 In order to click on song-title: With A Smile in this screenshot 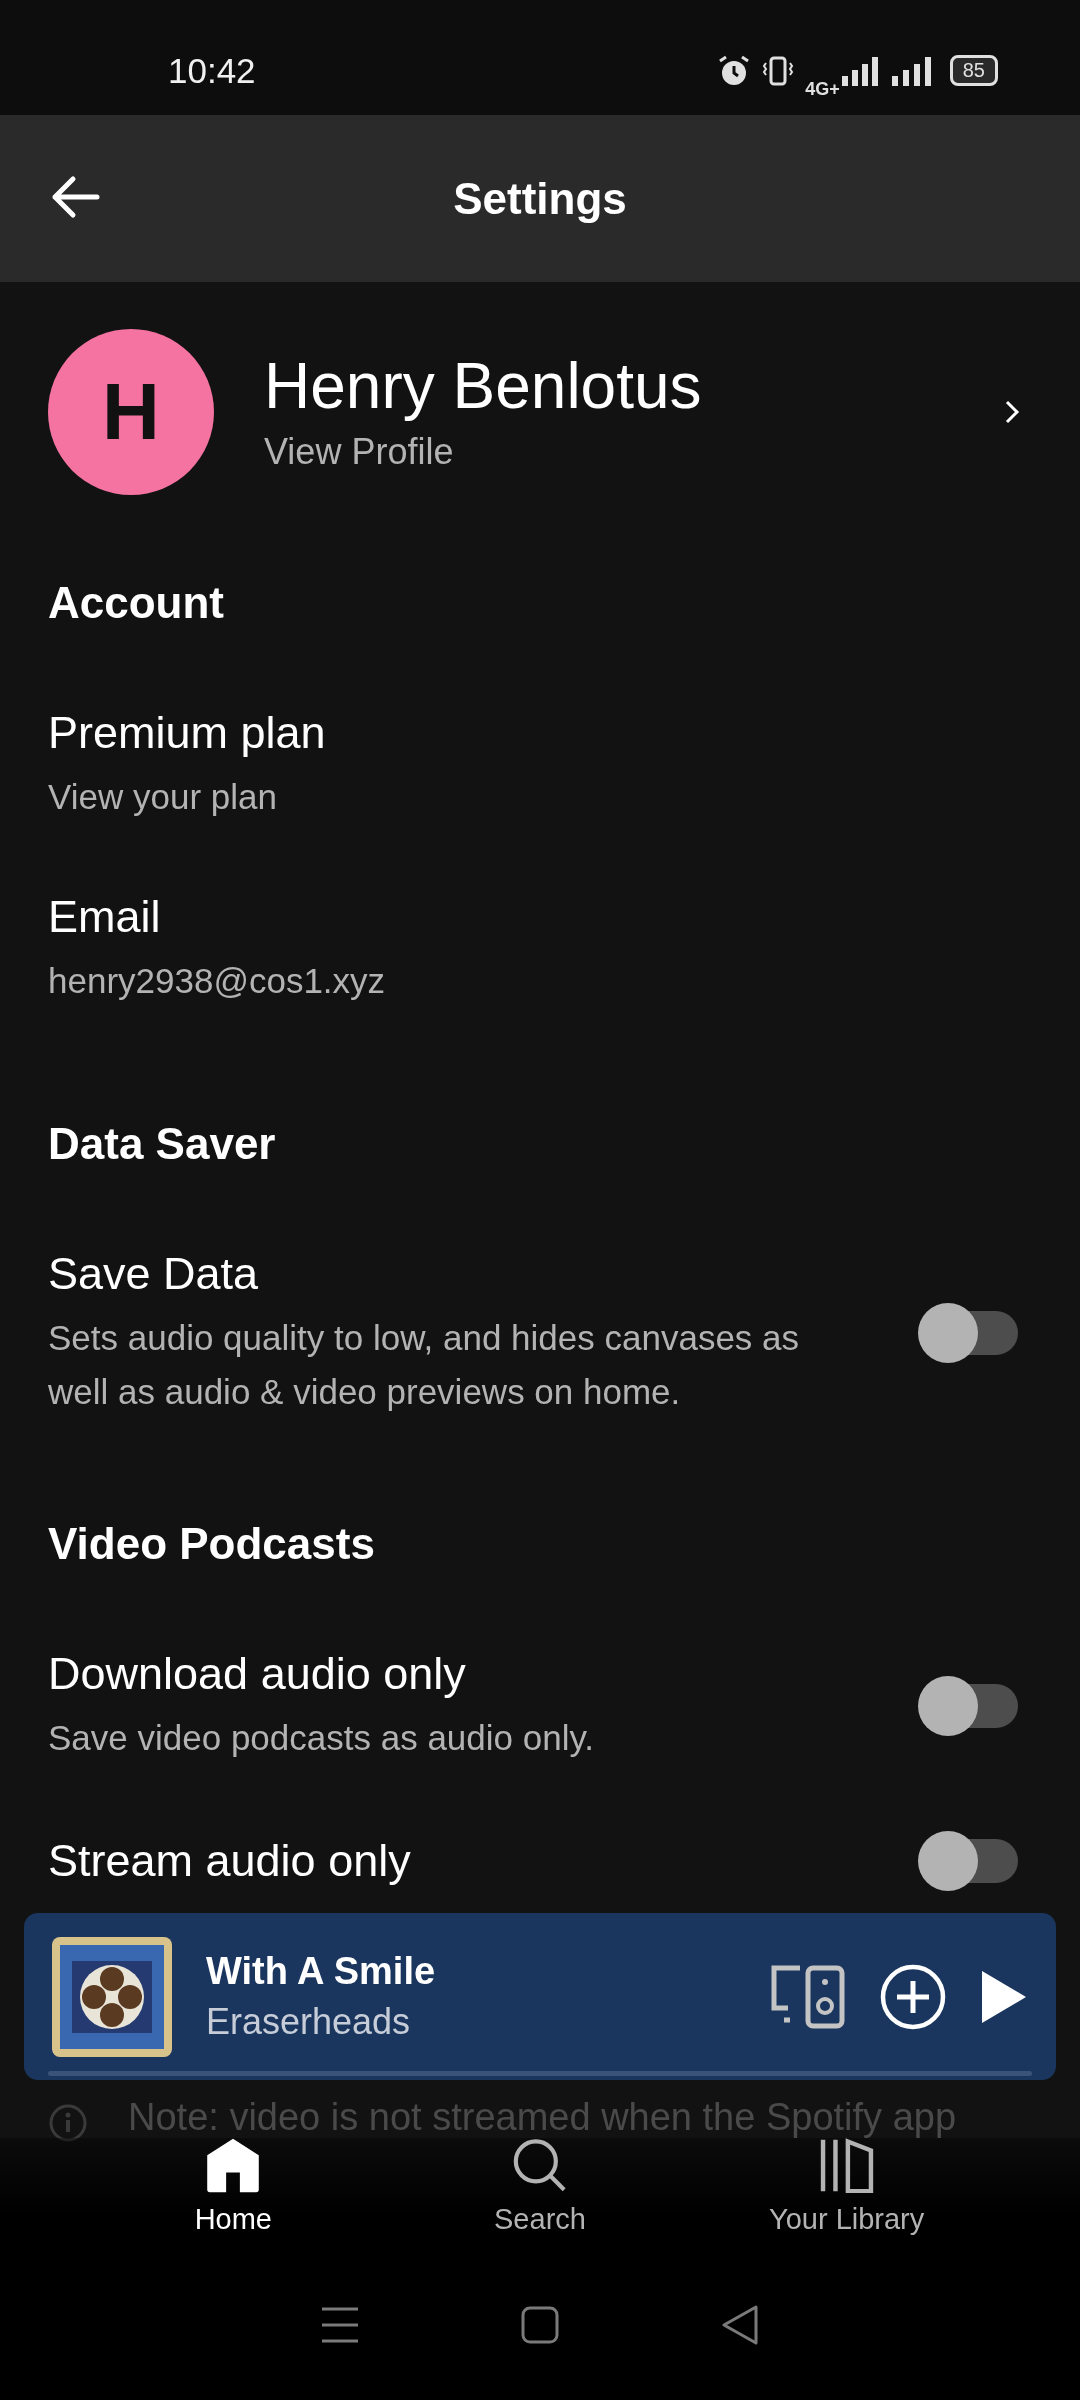, I will do `click(321, 1971)`.